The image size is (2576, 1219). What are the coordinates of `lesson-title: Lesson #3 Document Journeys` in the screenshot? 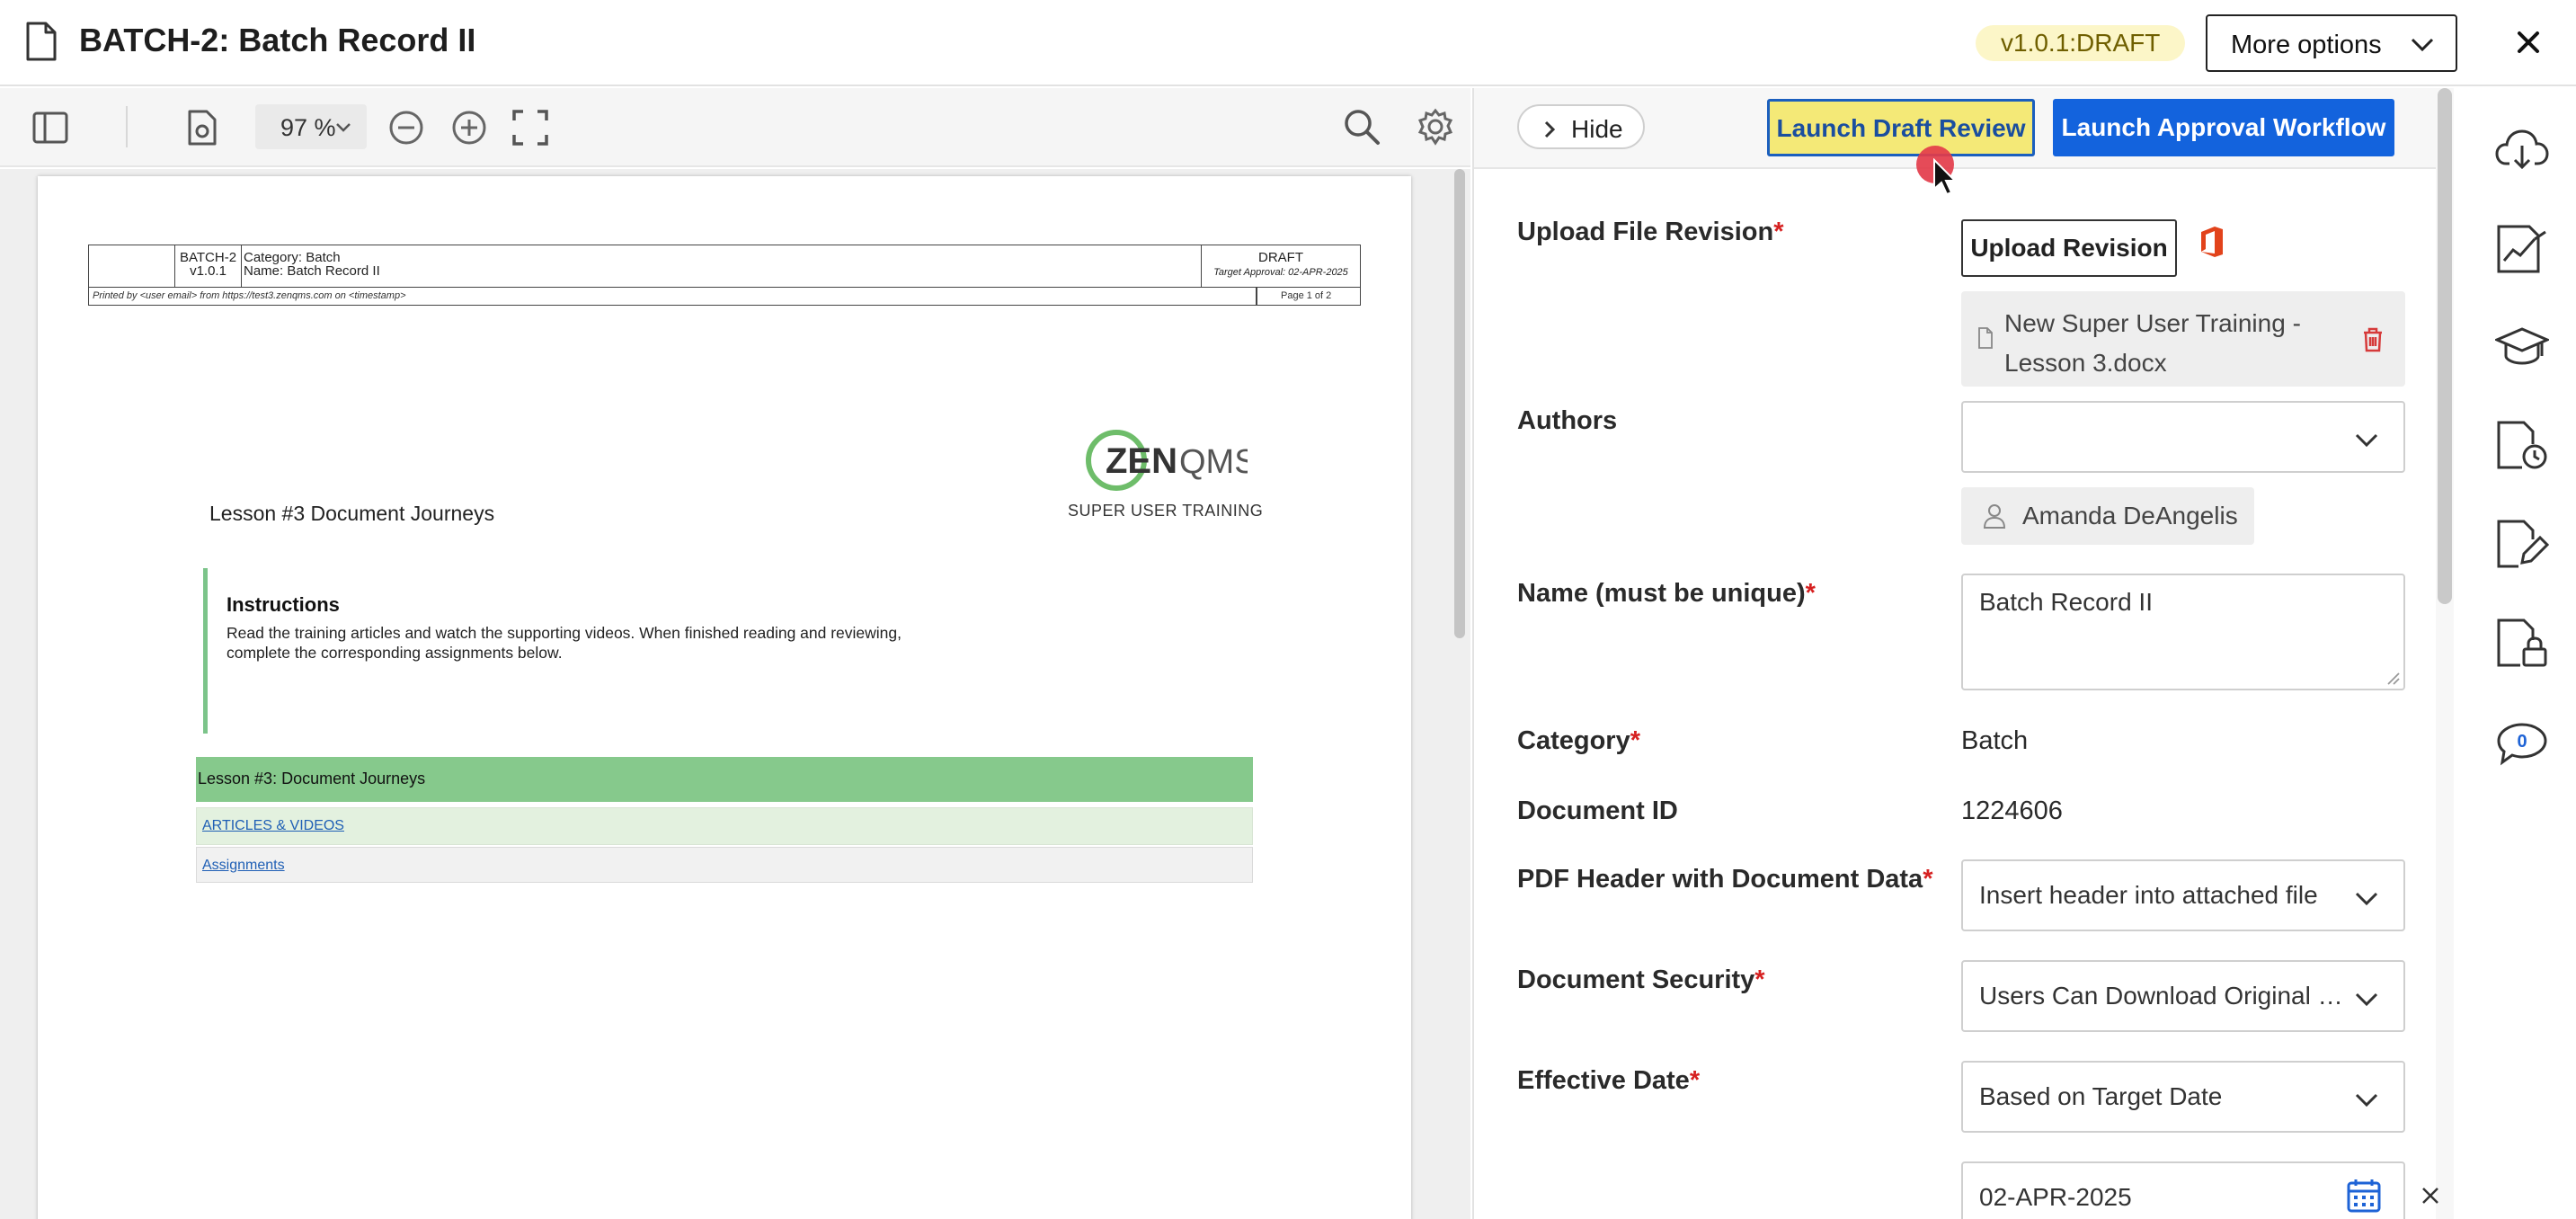 It's located at (352, 513).